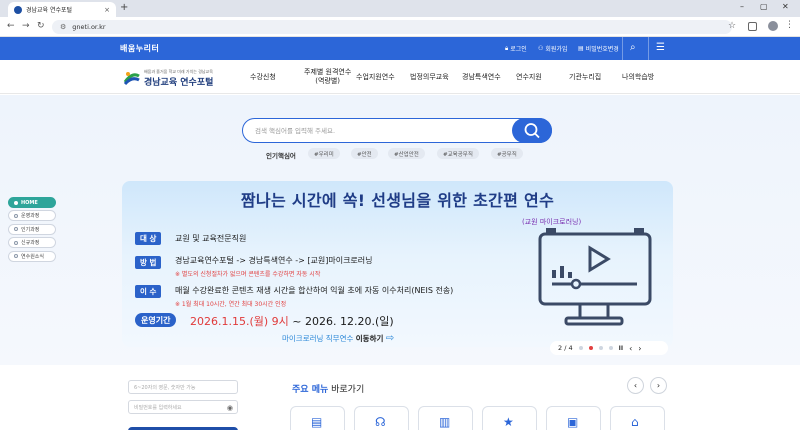 The width and height of the screenshot is (800, 430). I want to click on password-input, so click(179, 407).